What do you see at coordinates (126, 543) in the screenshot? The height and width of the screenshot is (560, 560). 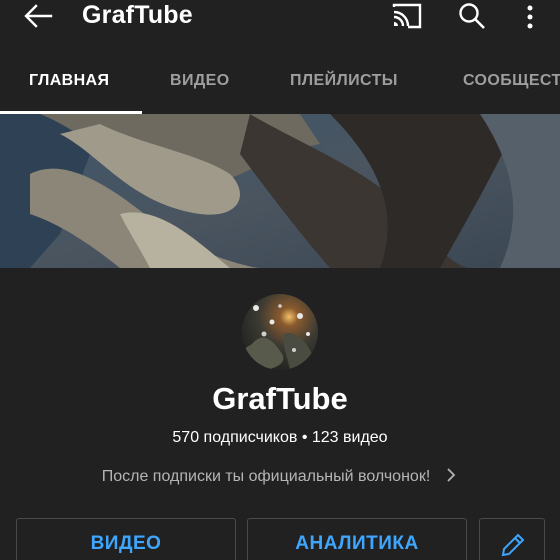 I see `manage-videos-label: ВИДЕО` at bounding box center [126, 543].